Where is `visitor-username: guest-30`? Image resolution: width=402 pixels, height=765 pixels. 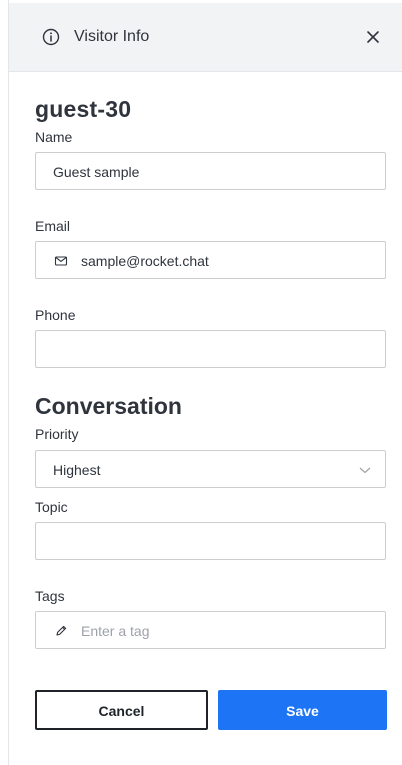 visitor-username: guest-30 is located at coordinates (83, 109).